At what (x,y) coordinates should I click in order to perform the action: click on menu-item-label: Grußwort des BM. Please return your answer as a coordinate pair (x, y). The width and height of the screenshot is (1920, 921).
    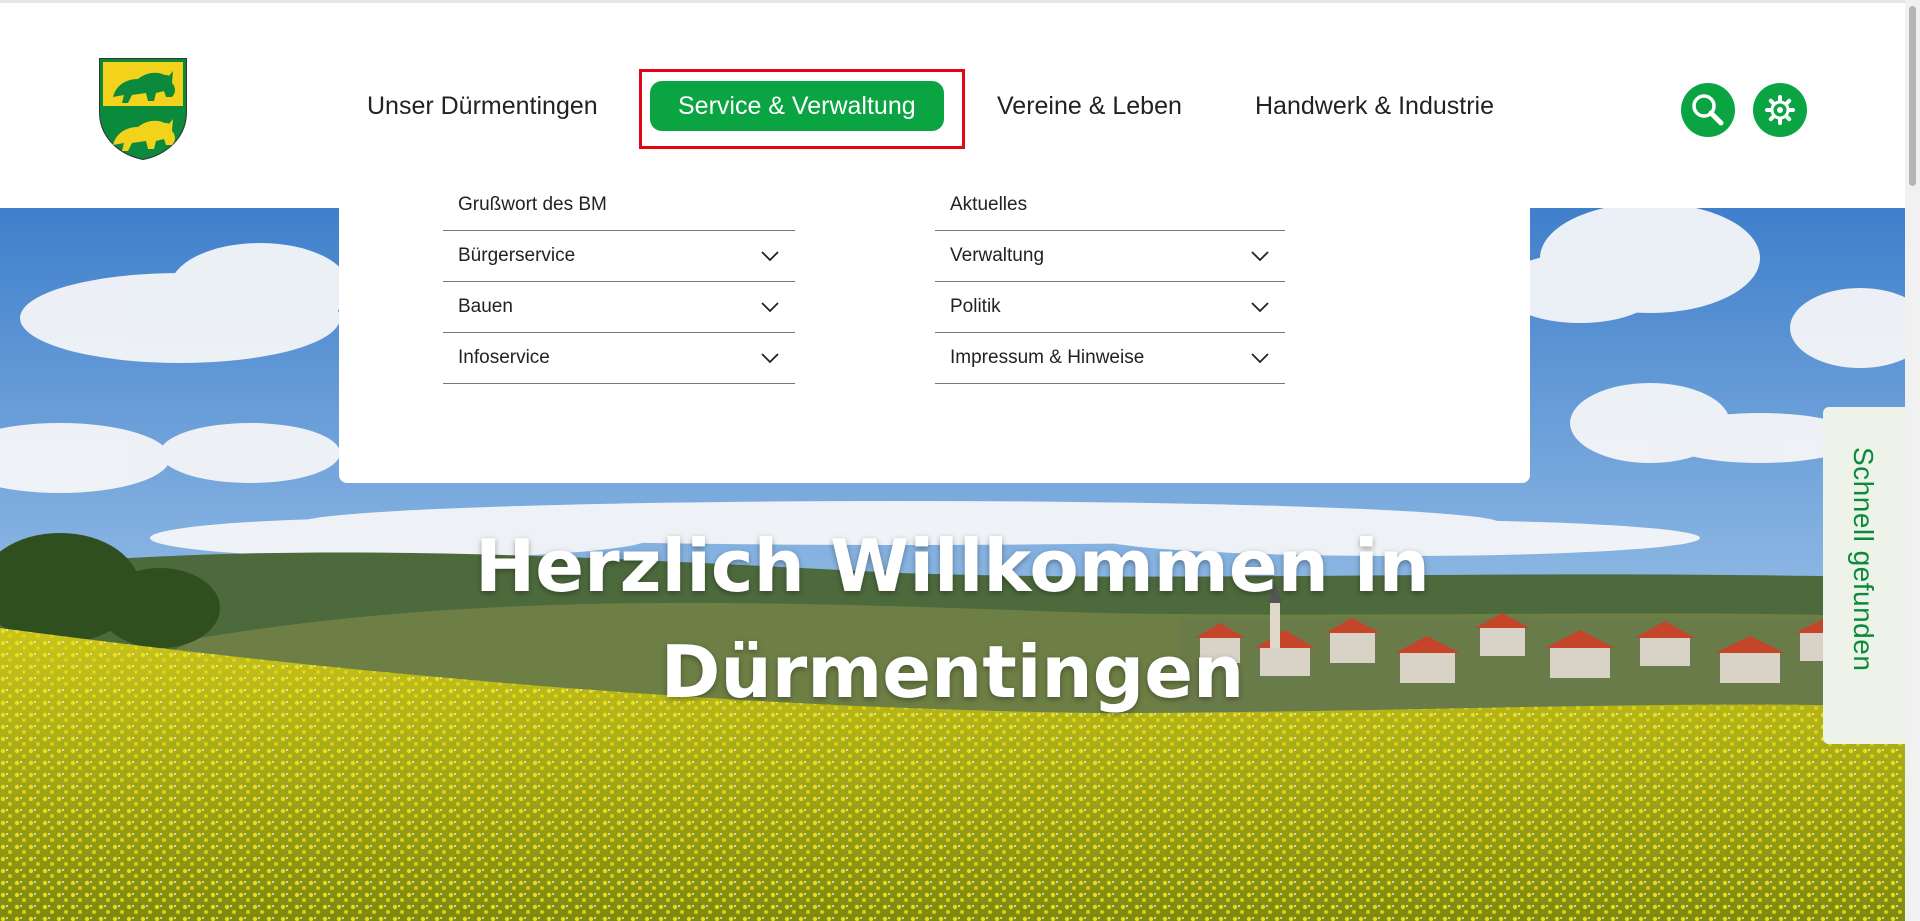
    Looking at the image, I should click on (532, 204).